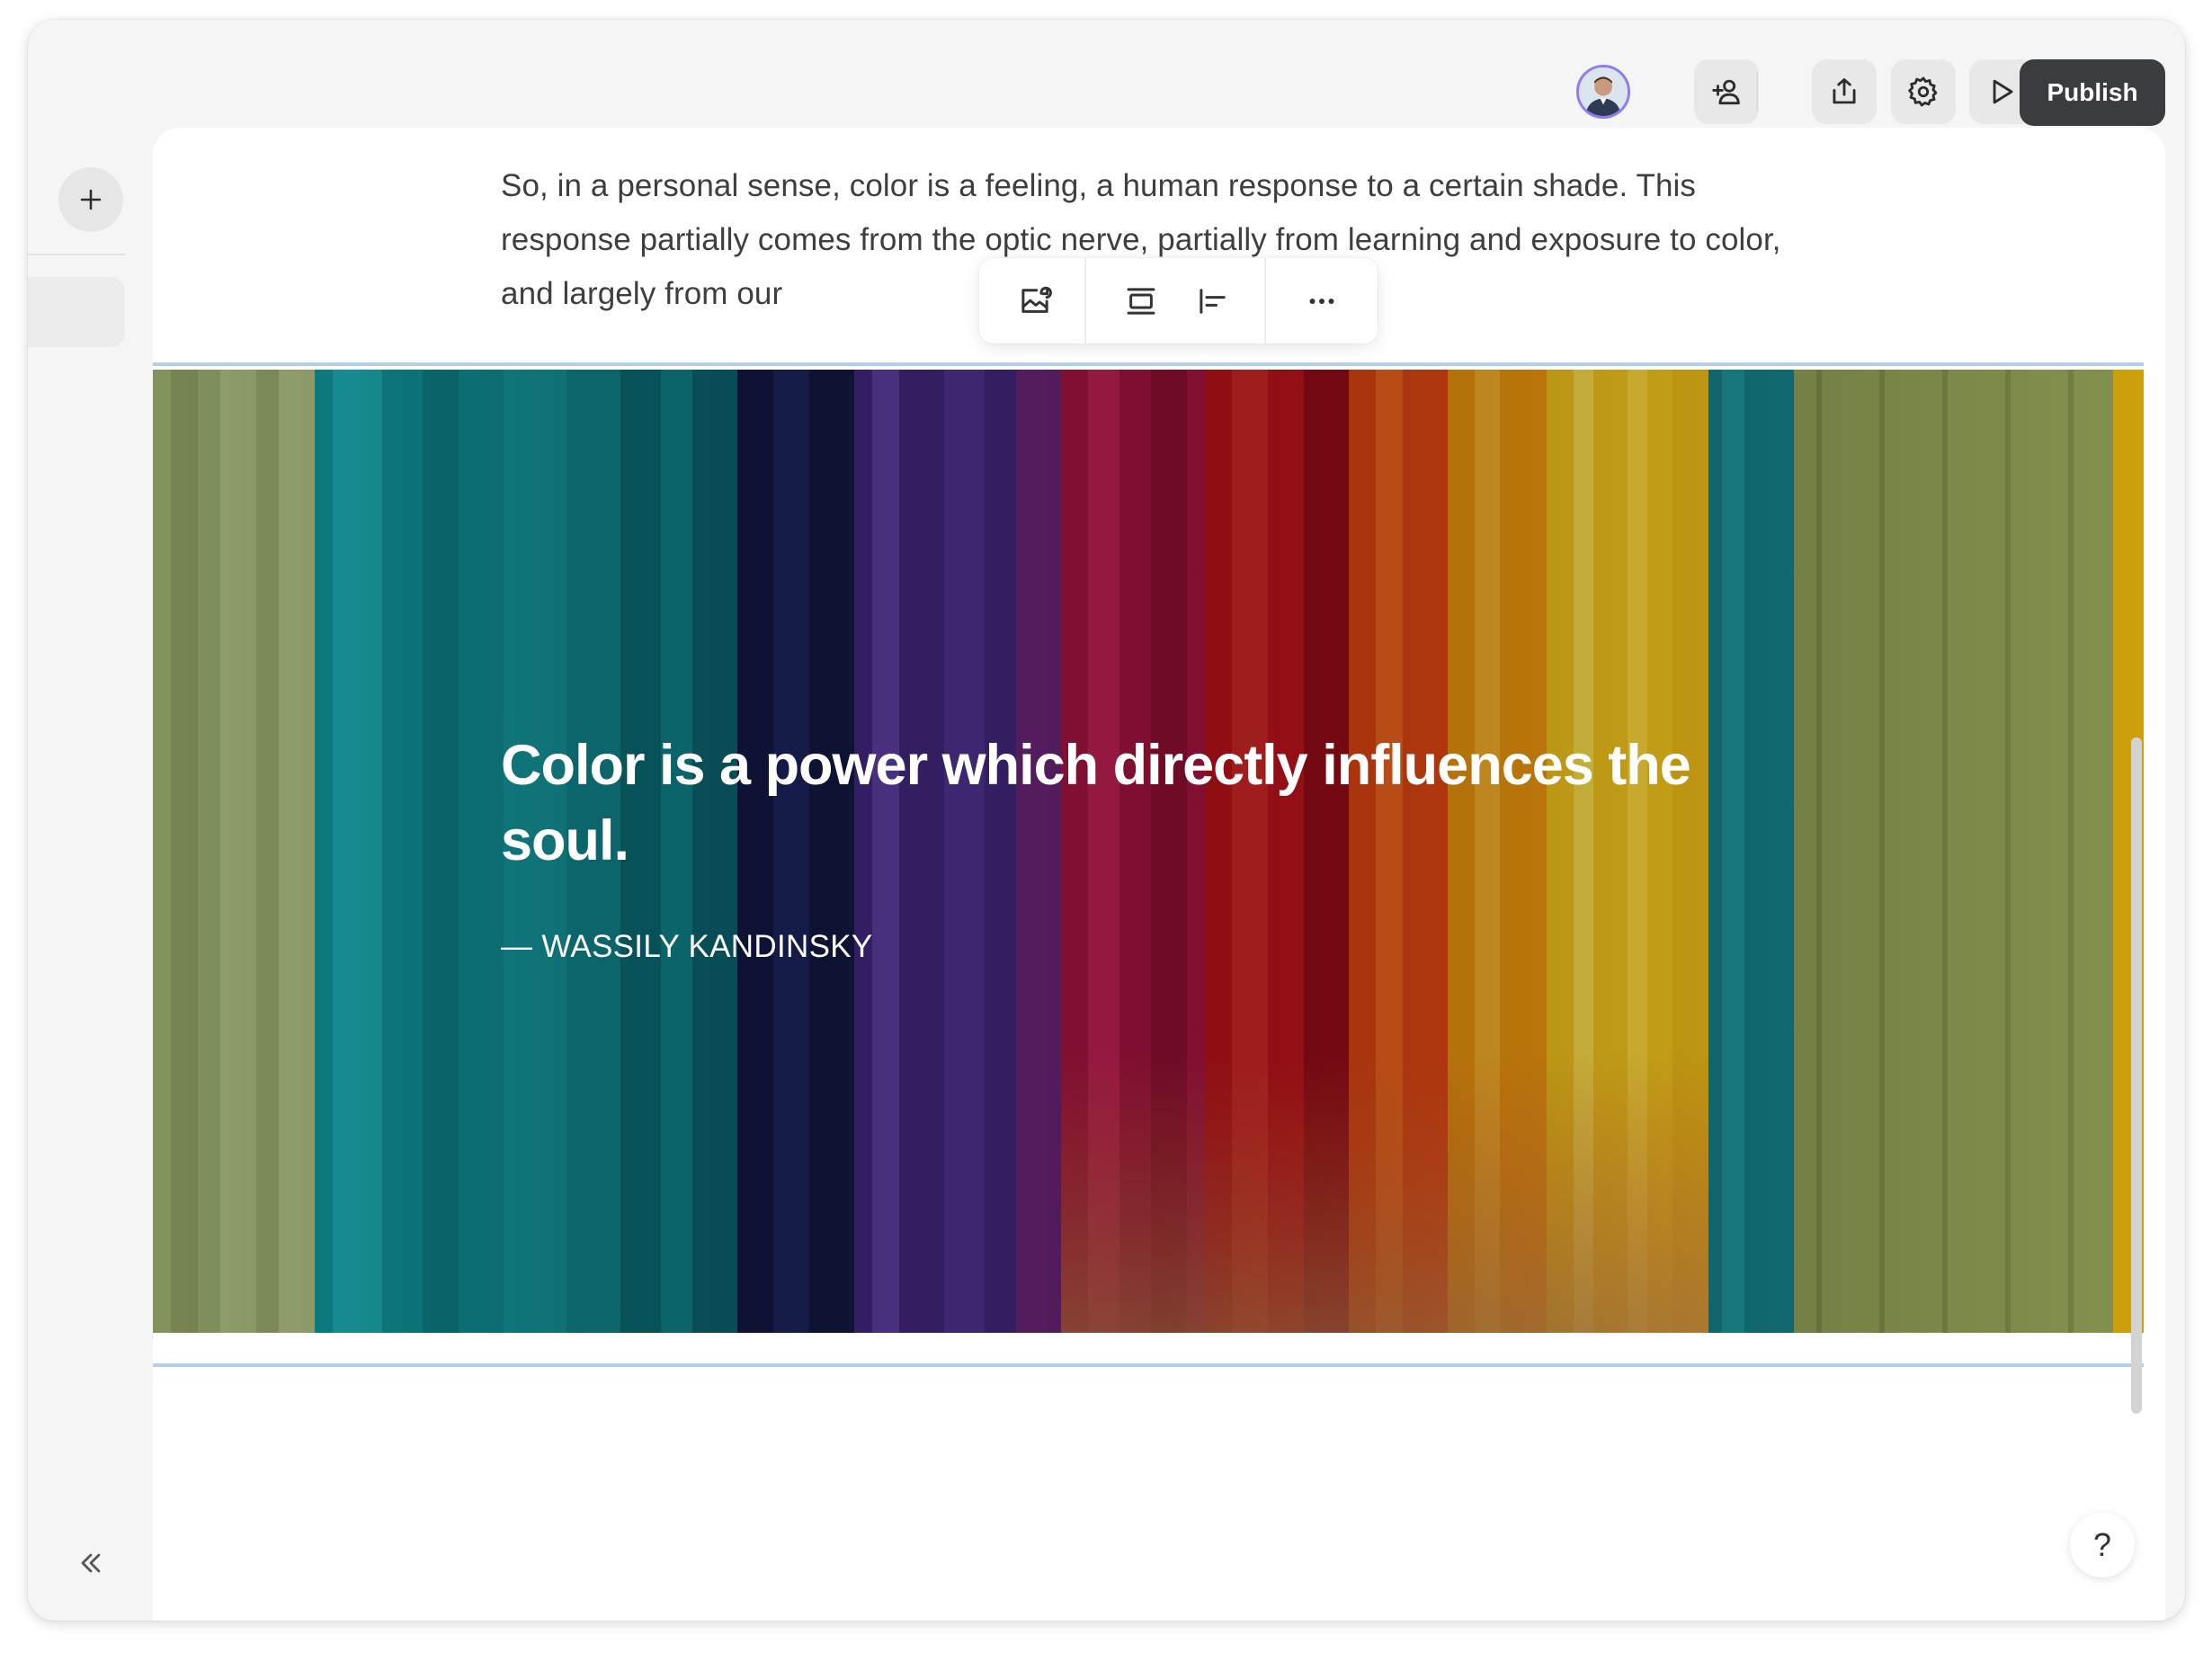 The width and height of the screenshot is (2212, 1653). I want to click on double-chevron-left-icon, so click(91, 1563).